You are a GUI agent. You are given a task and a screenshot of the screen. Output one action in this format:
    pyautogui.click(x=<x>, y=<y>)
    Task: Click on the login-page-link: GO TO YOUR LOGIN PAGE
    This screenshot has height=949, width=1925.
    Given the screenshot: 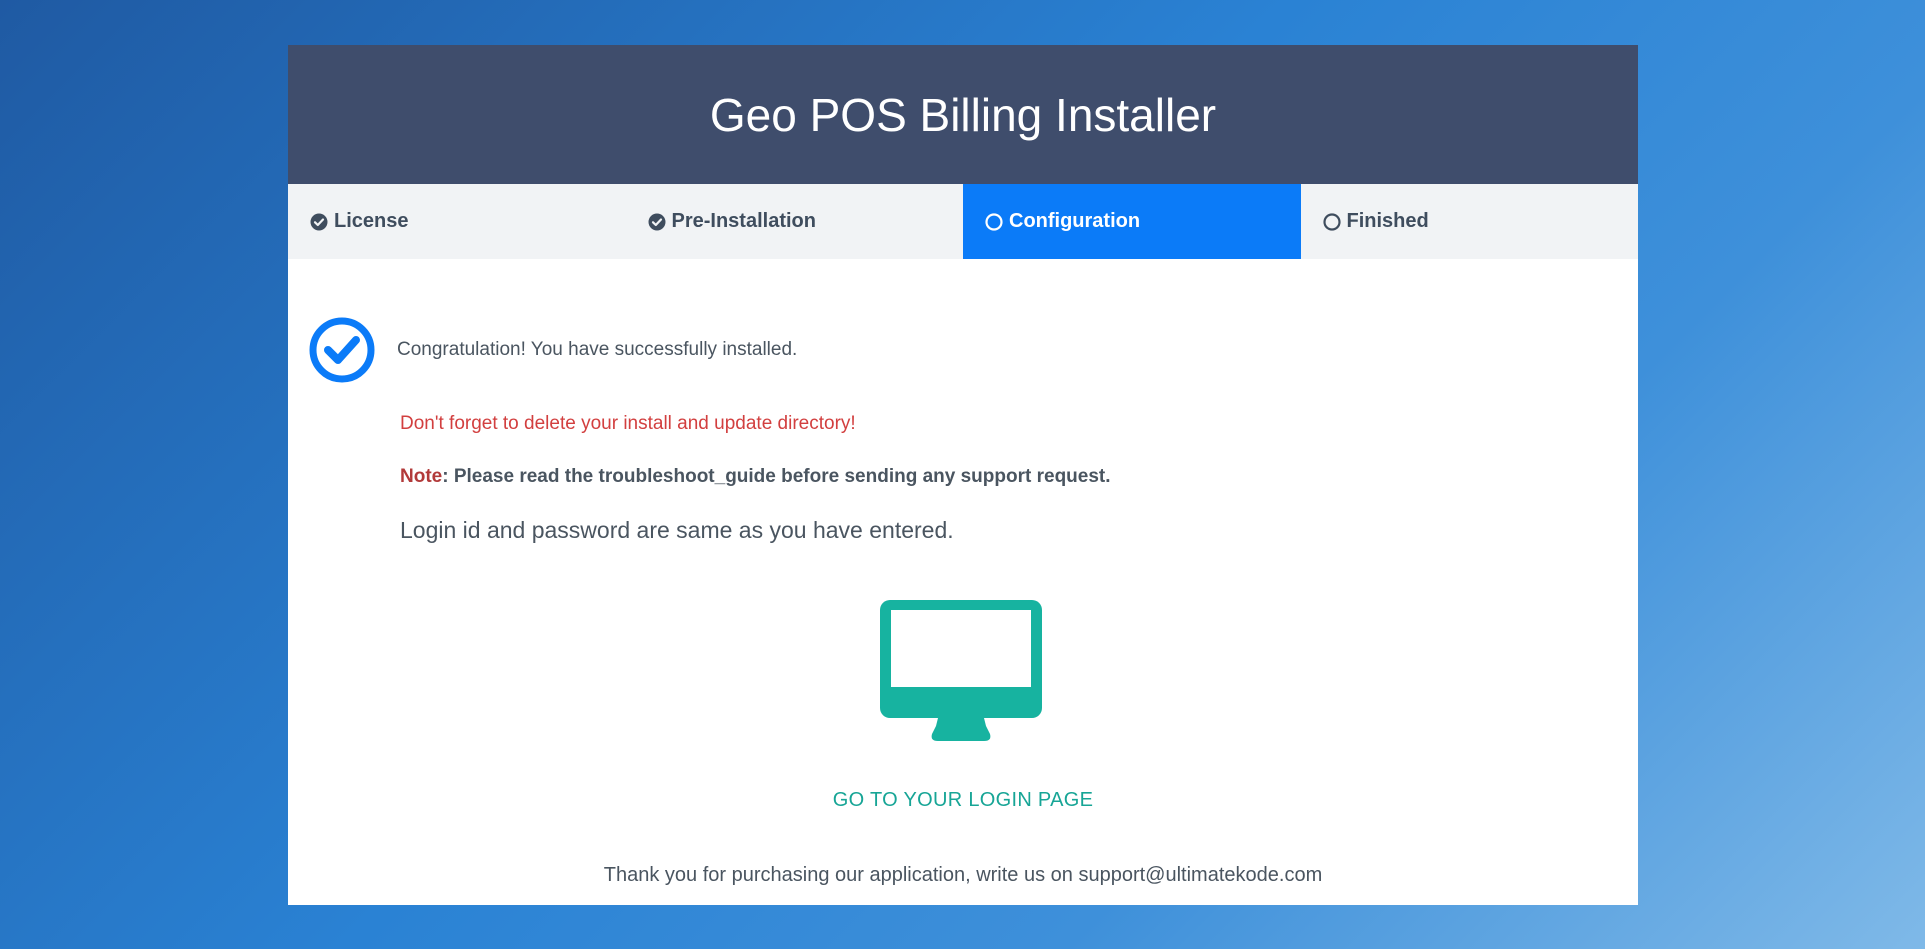 What is the action you would take?
    pyautogui.click(x=963, y=800)
    